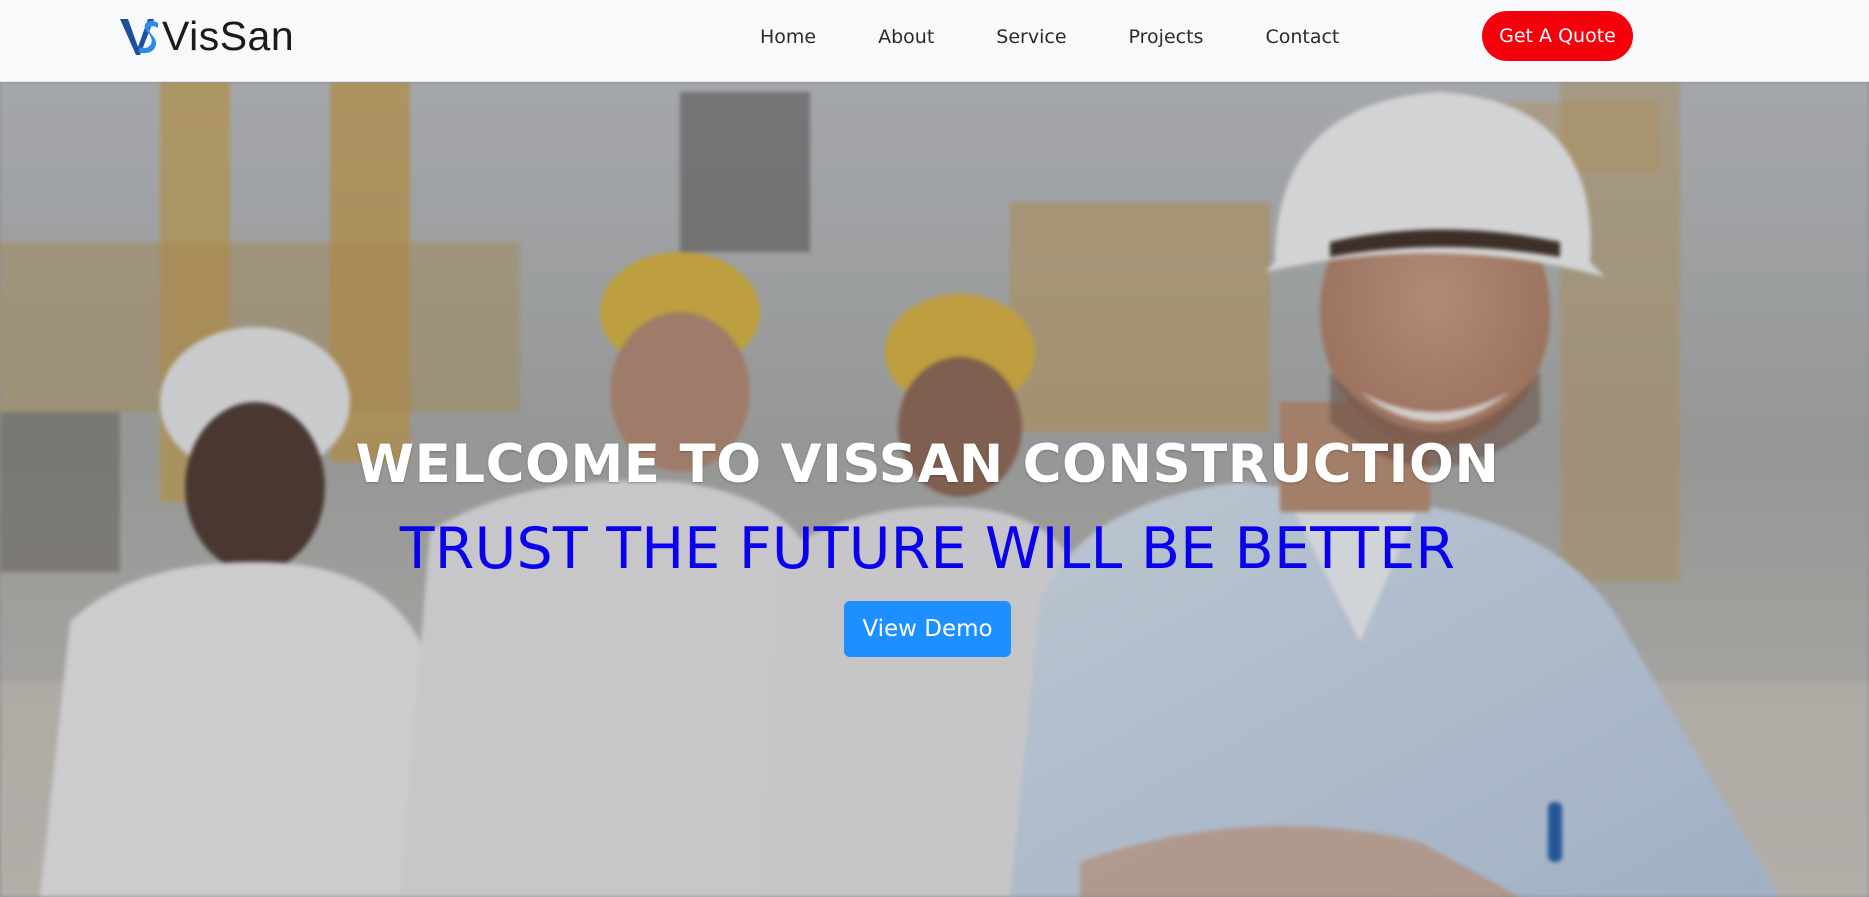 Image resolution: width=1869 pixels, height=897 pixels. Describe the element at coordinates (788, 37) in the screenshot. I see `nav-link-home: Home` at that location.